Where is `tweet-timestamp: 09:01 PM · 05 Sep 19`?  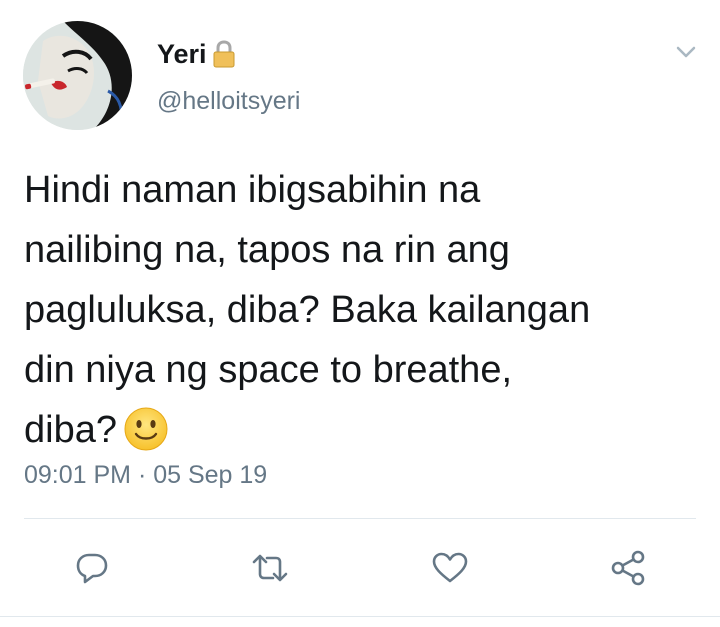 tweet-timestamp: 09:01 PM · 05 Sep 19 is located at coordinates (145, 475).